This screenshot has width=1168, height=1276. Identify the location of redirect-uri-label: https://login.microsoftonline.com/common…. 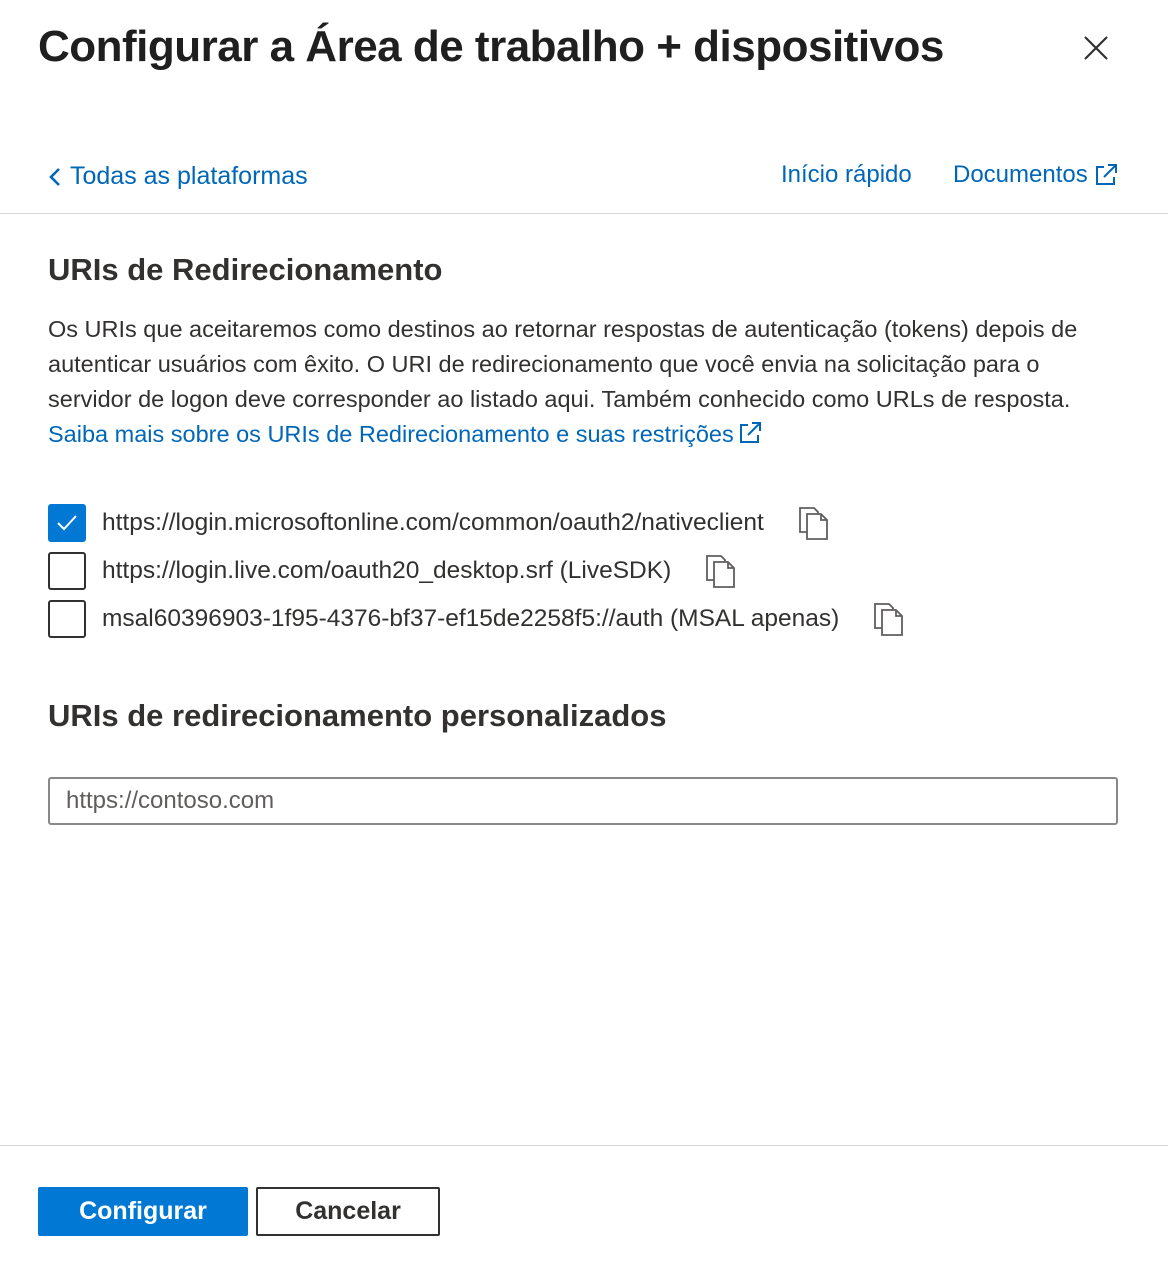
(433, 522).